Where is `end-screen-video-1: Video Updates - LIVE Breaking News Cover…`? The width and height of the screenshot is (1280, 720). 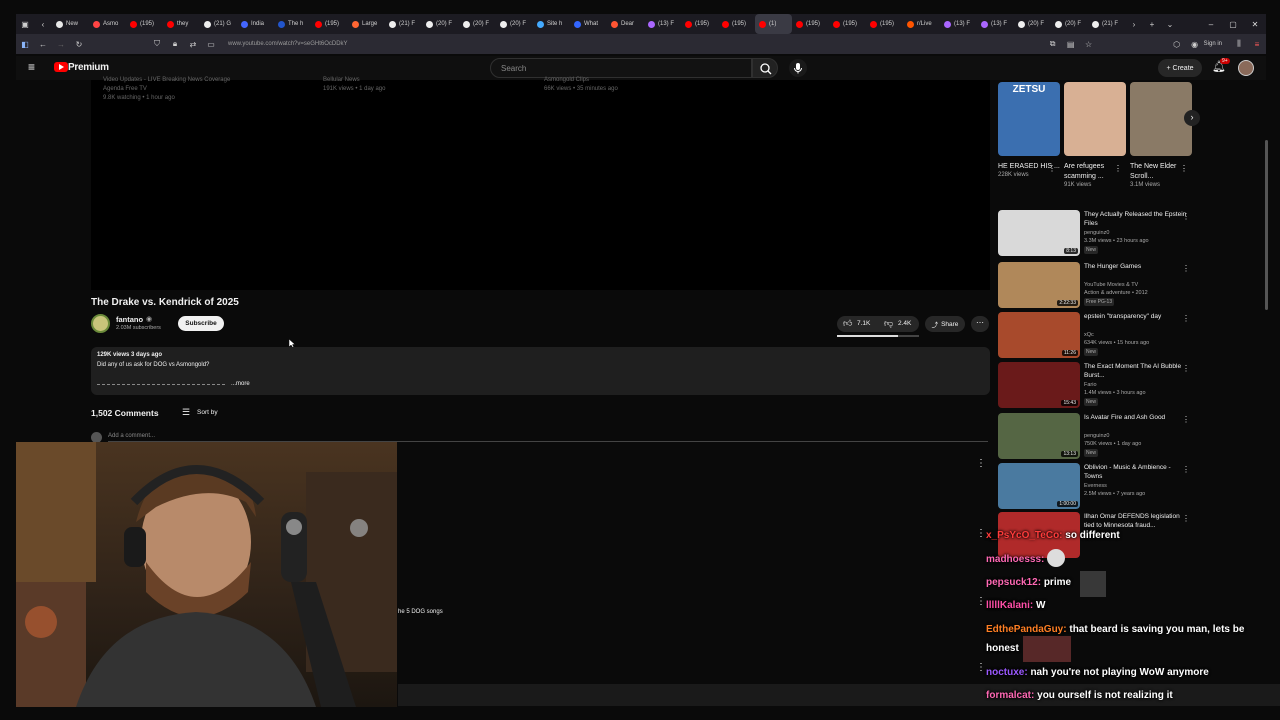 end-screen-video-1: Video Updates - LIVE Breaking News Cover… is located at coordinates (166, 89).